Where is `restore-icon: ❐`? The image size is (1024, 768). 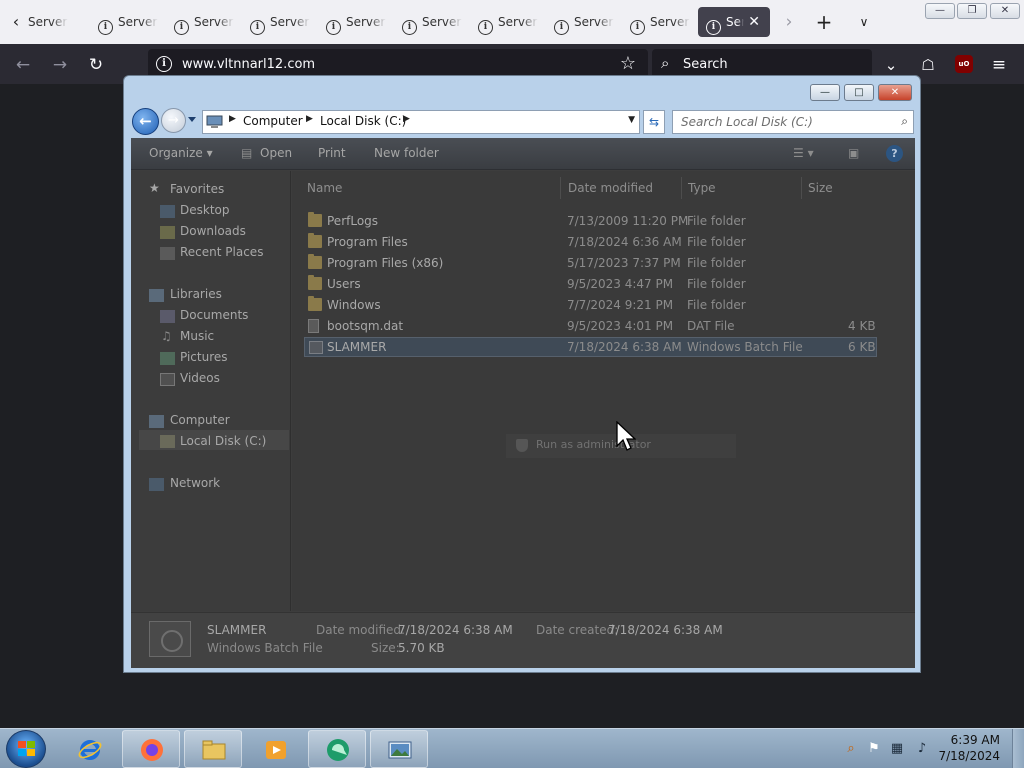
restore-icon: ❐ is located at coordinates (972, 11).